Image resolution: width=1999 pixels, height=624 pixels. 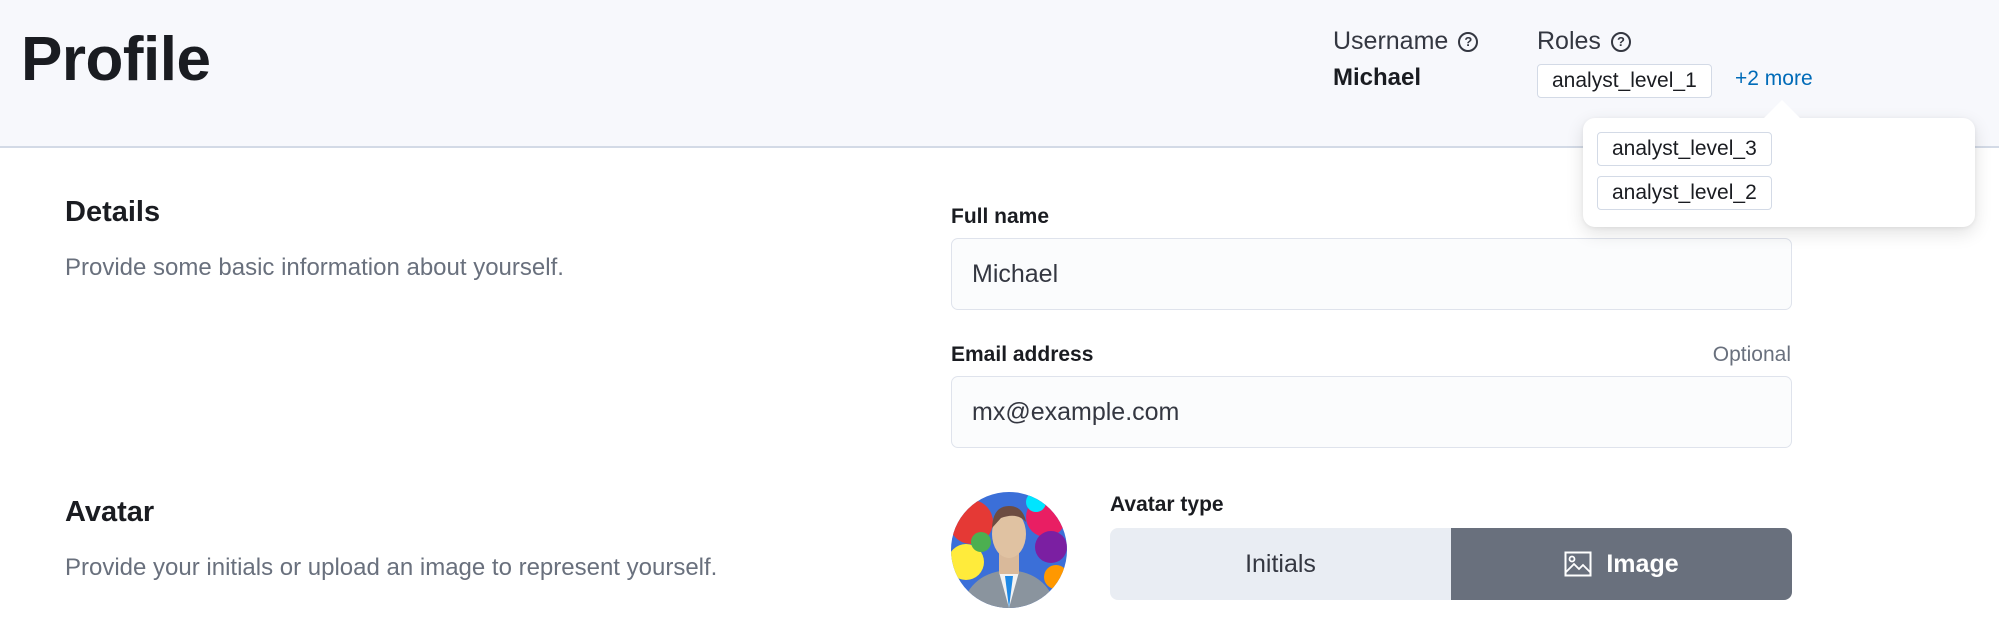 I want to click on full-name-input, so click(x=1371, y=274).